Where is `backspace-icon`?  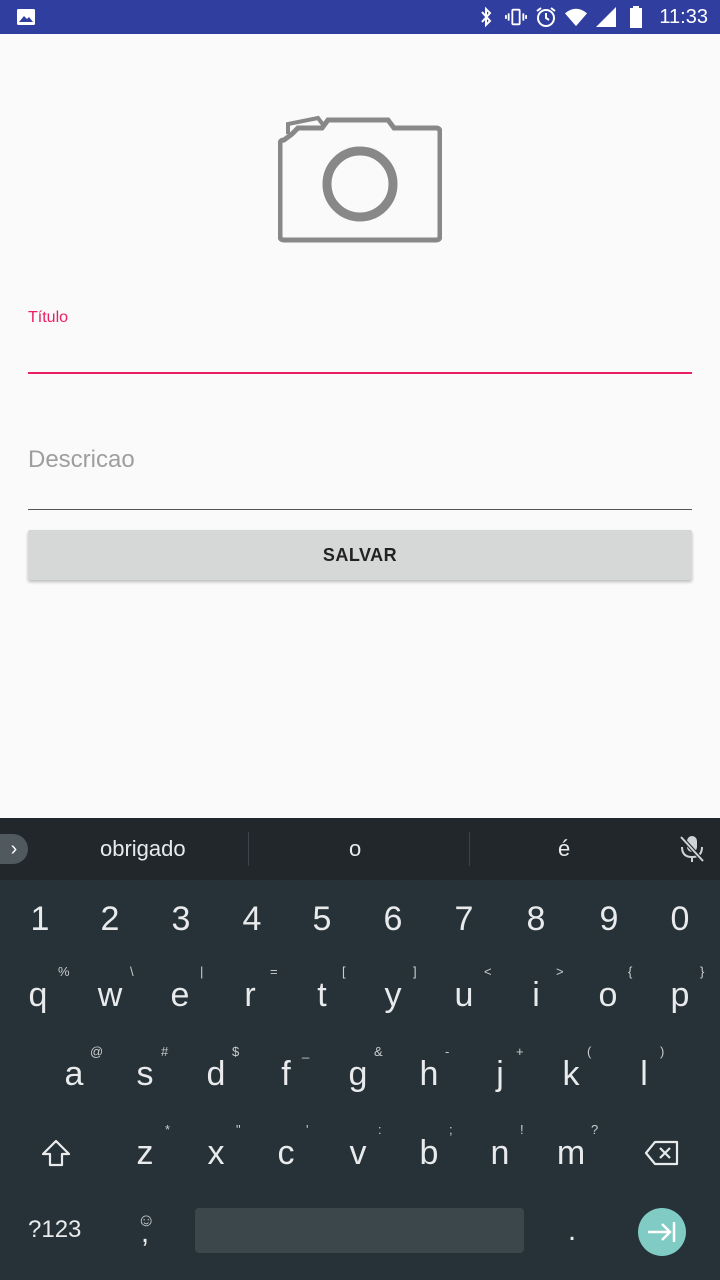
backspace-icon is located at coordinates (662, 1153).